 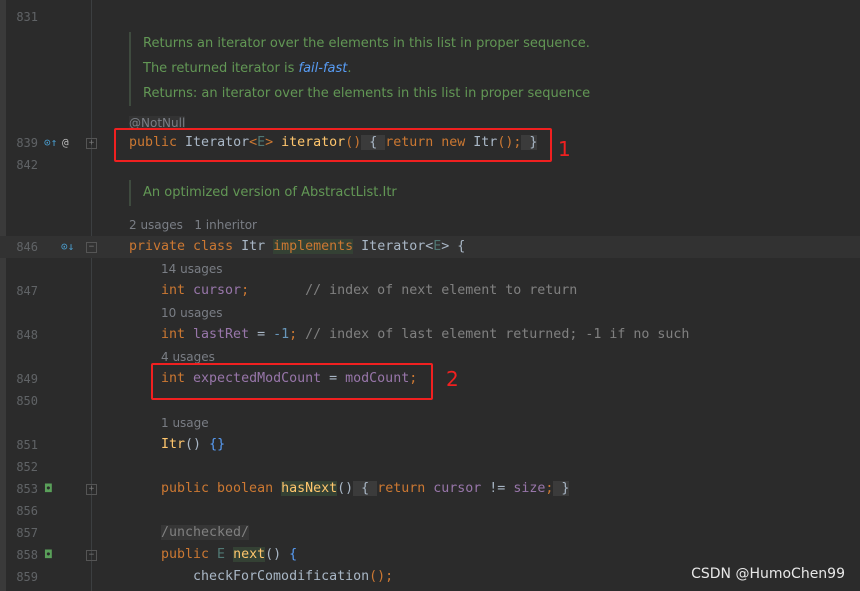 What do you see at coordinates (249, 554) in the screenshot?
I see `code-token: next` at bounding box center [249, 554].